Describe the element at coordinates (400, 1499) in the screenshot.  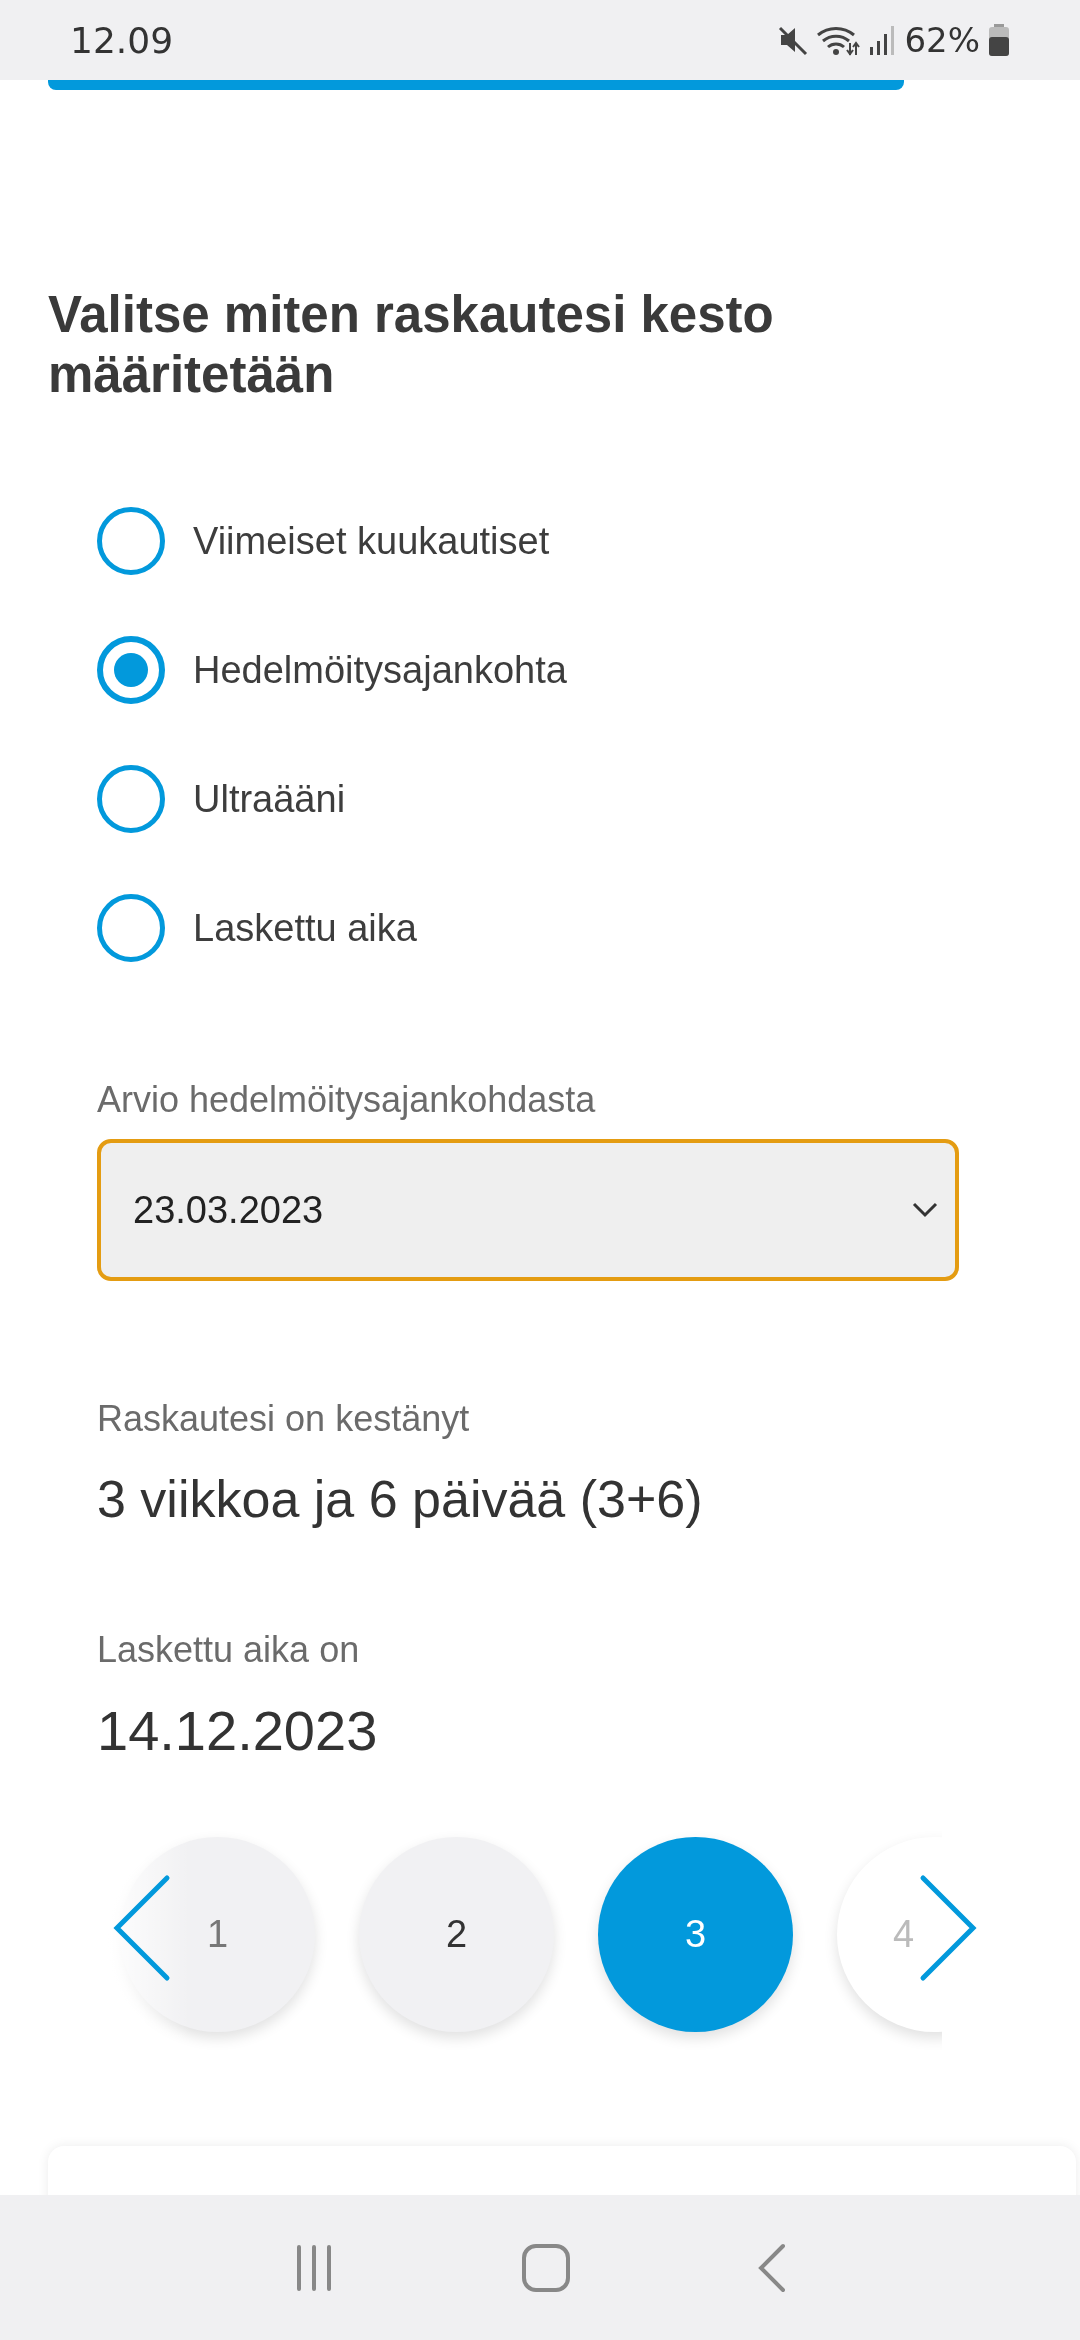
I see `duration-value: 3 viikkoa ja 6 päivää (3+6)` at that location.